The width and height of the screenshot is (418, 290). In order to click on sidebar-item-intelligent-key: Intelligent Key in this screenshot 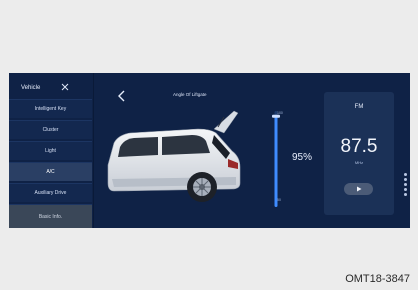, I will do `click(50, 108)`.